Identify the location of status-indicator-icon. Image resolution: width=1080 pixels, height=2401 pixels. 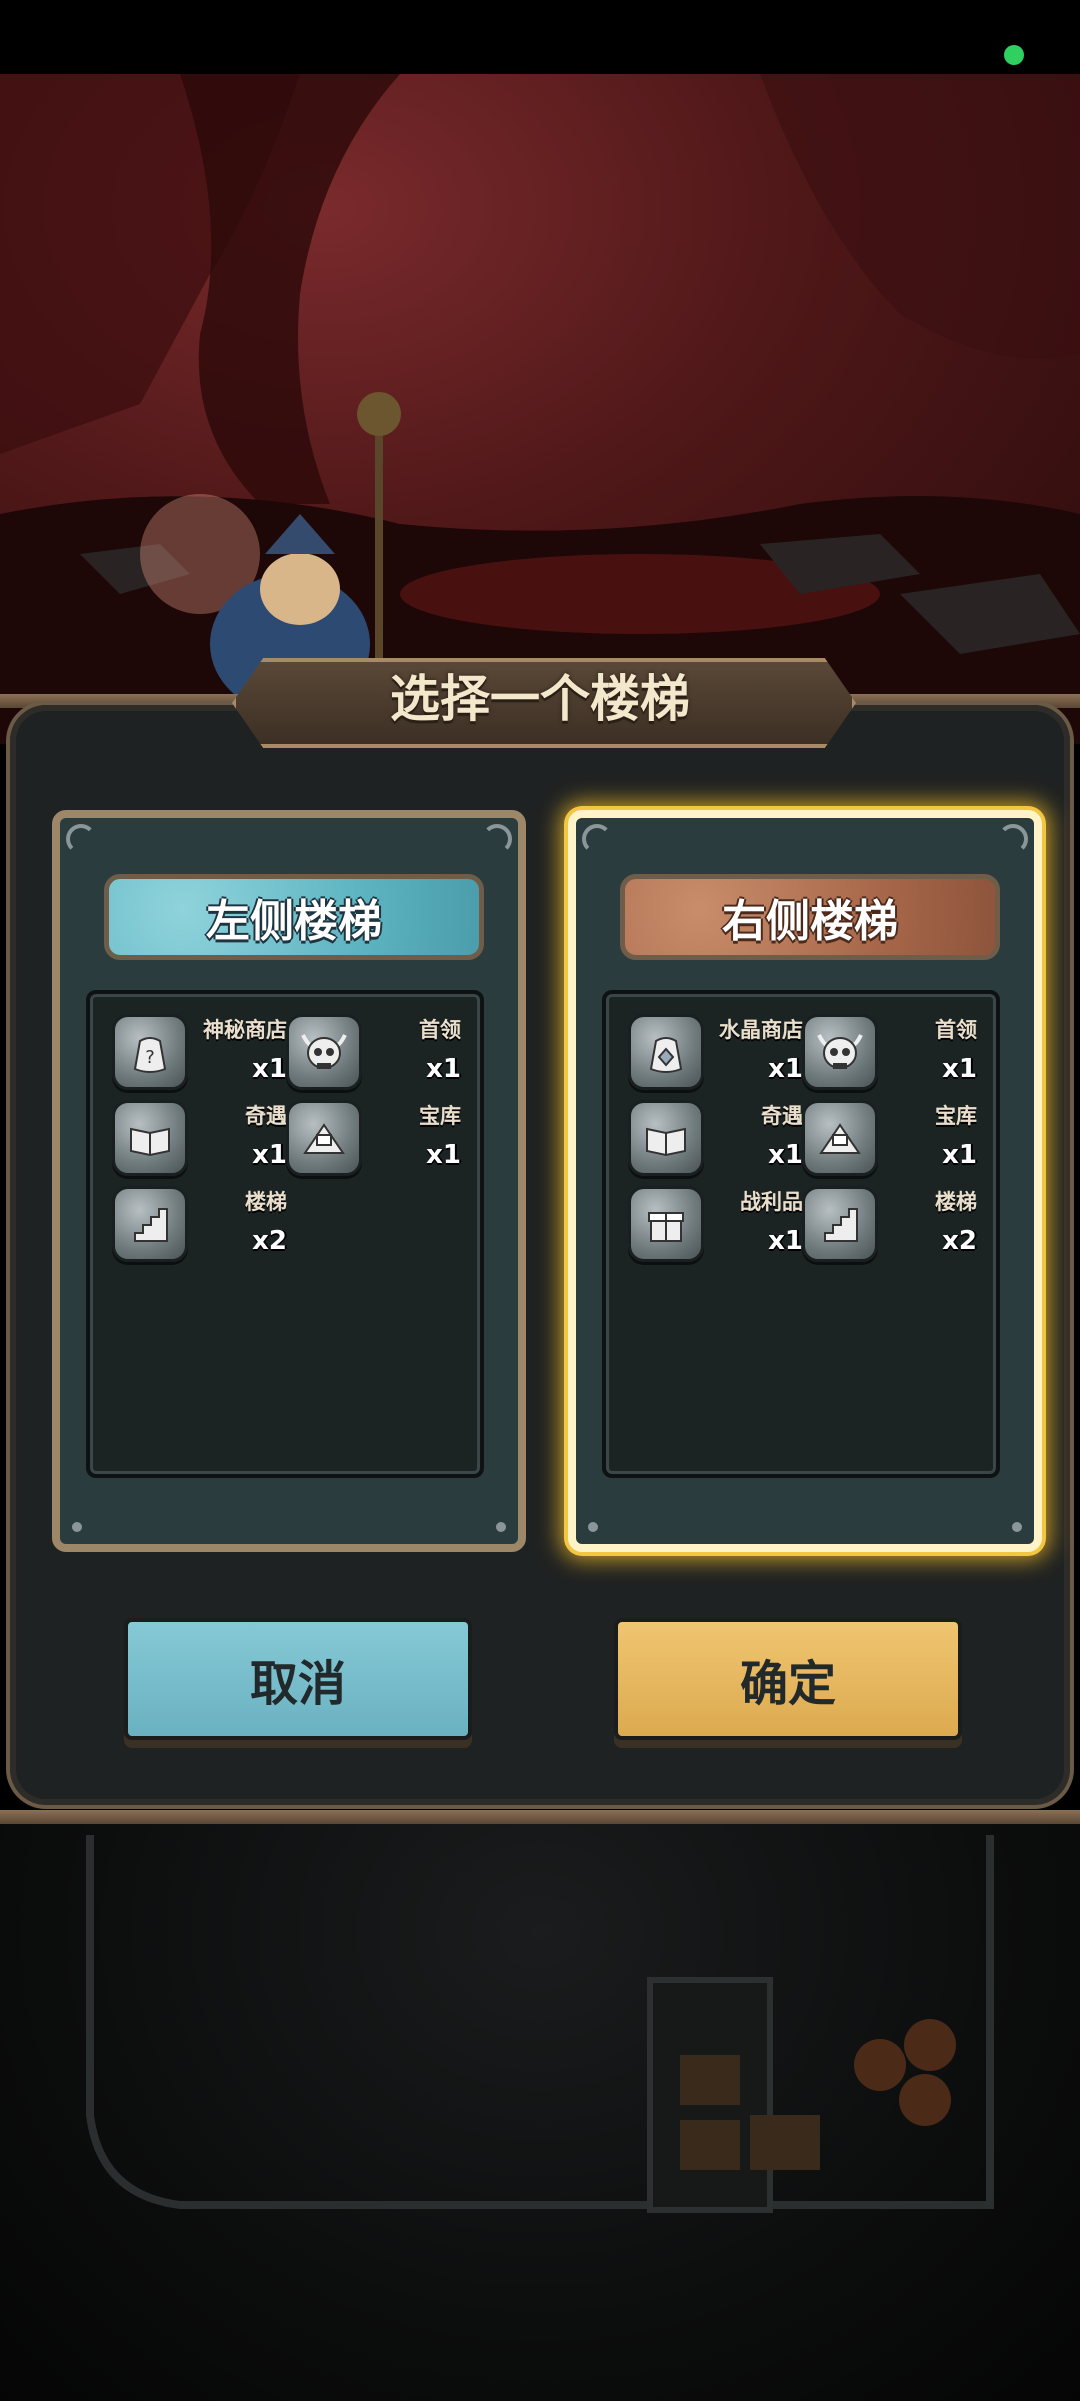
(1014, 55).